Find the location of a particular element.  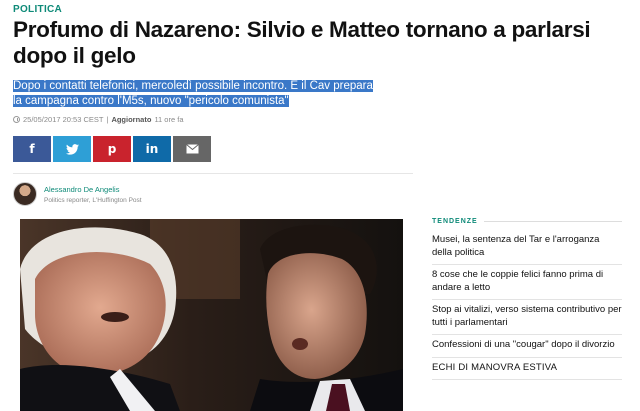

share-bar: f p in is located at coordinates (112, 149).